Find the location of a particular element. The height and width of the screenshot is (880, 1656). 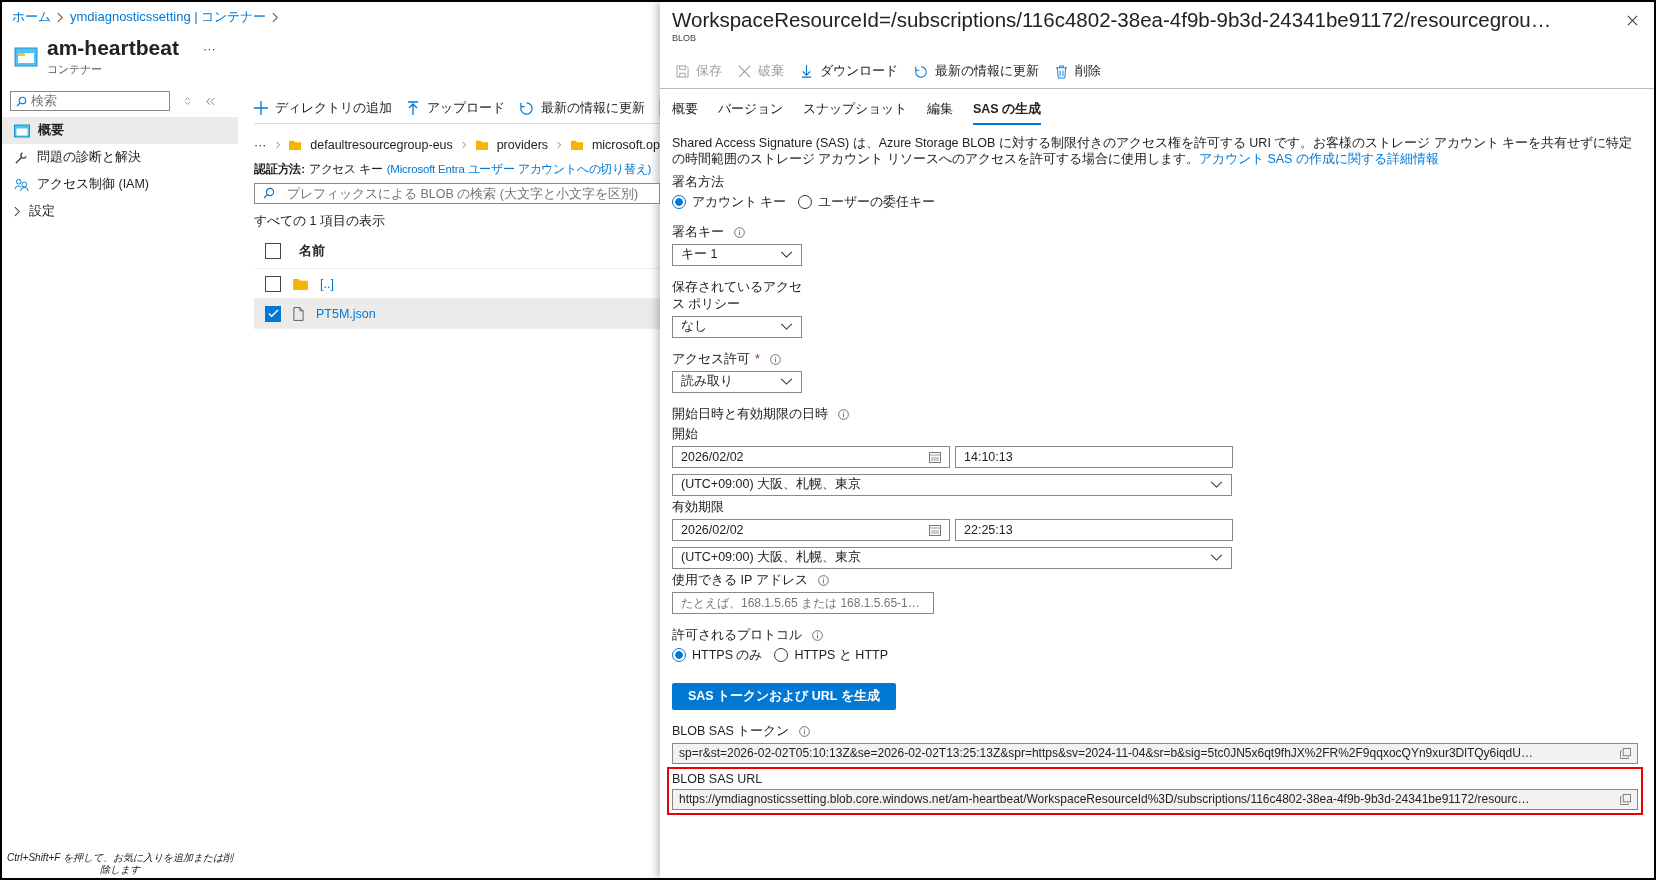

generate-button: SAS トークンおよび URL を生成 is located at coordinates (784, 696).